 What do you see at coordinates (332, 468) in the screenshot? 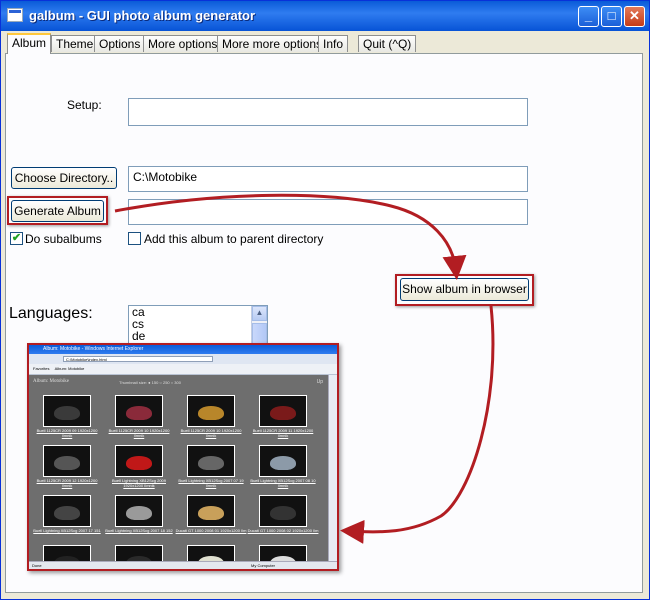
I see `preview-scrollbar` at bounding box center [332, 468].